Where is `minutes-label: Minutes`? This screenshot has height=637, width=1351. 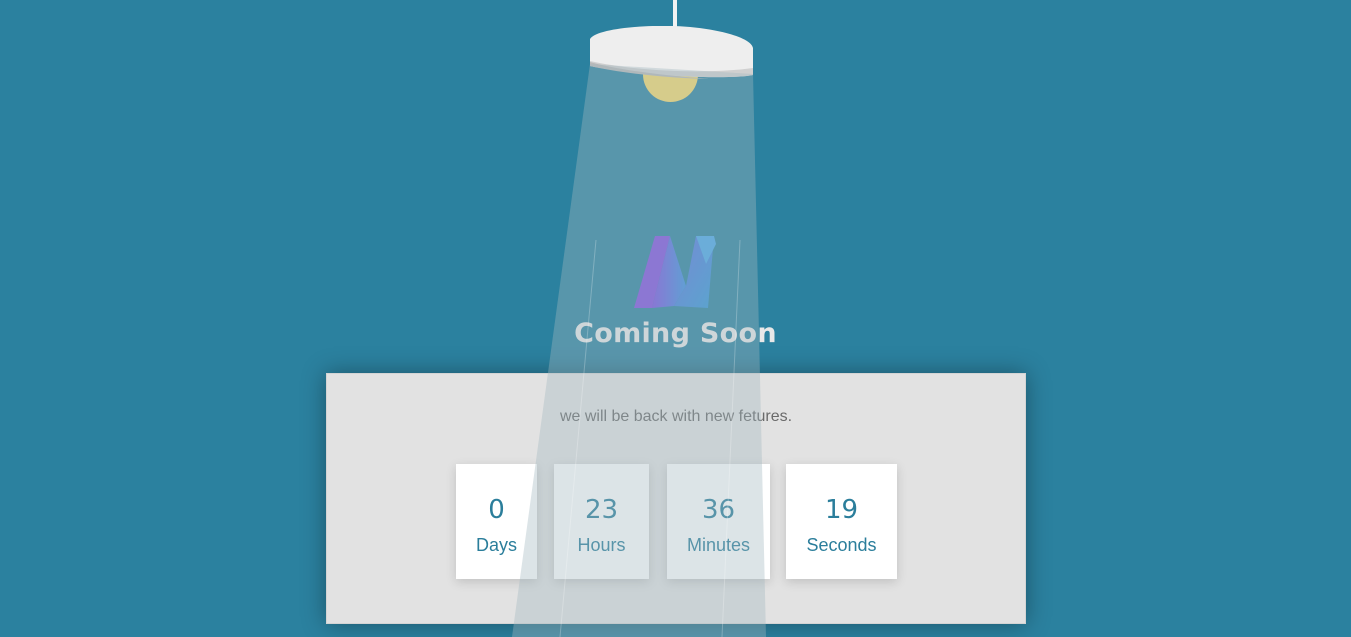
minutes-label: Minutes is located at coordinates (718, 545).